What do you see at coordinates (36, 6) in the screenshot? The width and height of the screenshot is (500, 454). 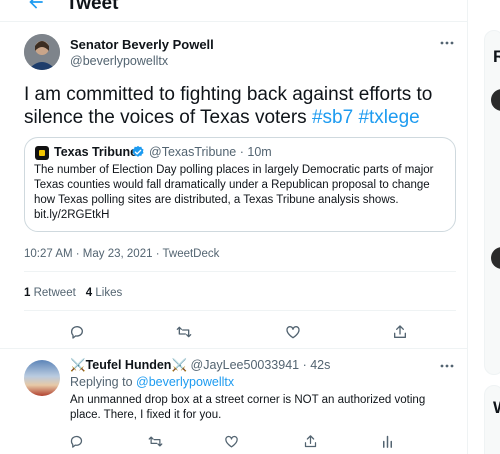 I see `back-arrow-icon` at bounding box center [36, 6].